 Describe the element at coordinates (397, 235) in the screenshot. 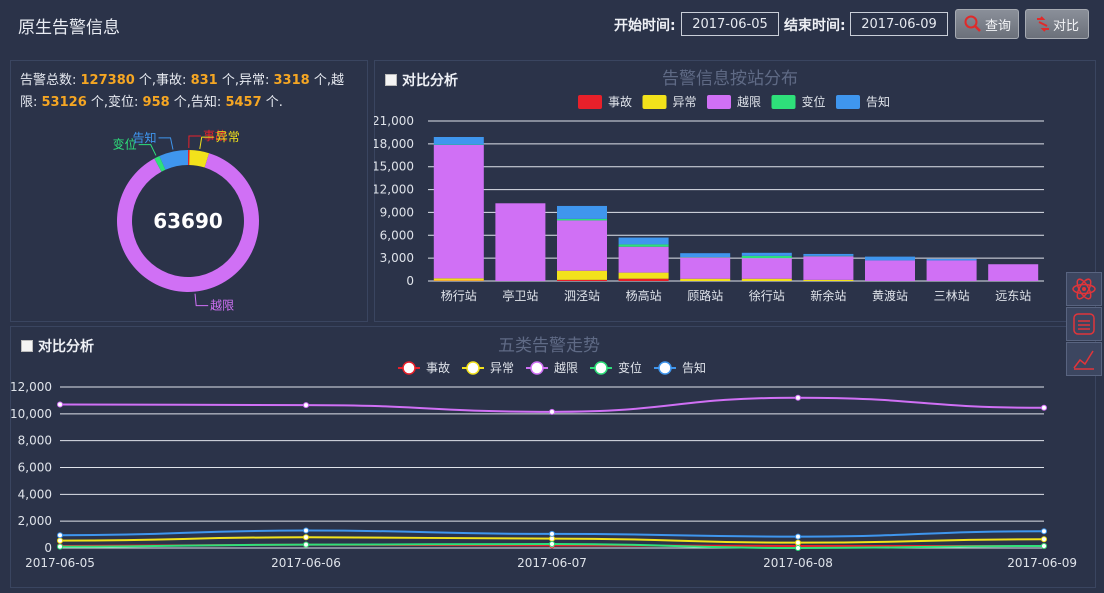

I see `y-tick-label: 6,000` at that location.